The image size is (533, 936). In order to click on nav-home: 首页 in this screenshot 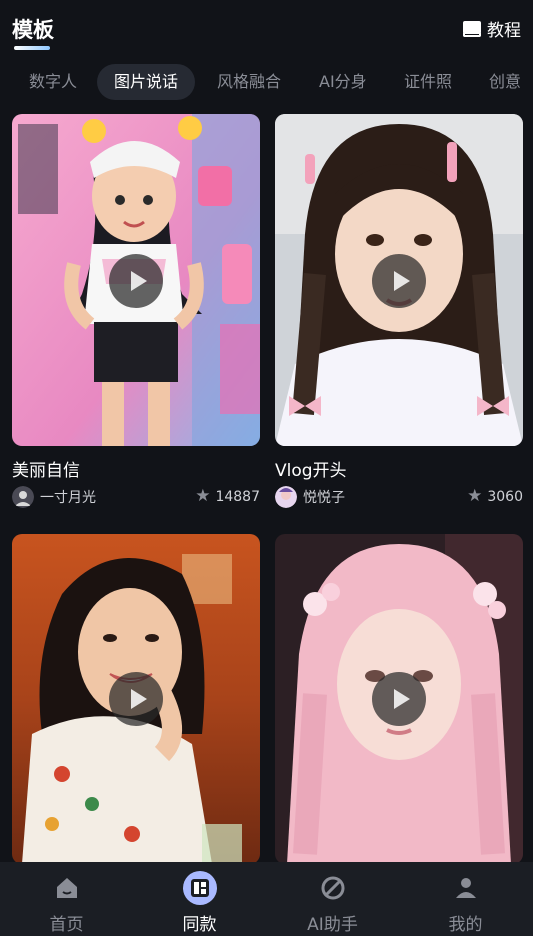, I will do `click(66, 899)`.